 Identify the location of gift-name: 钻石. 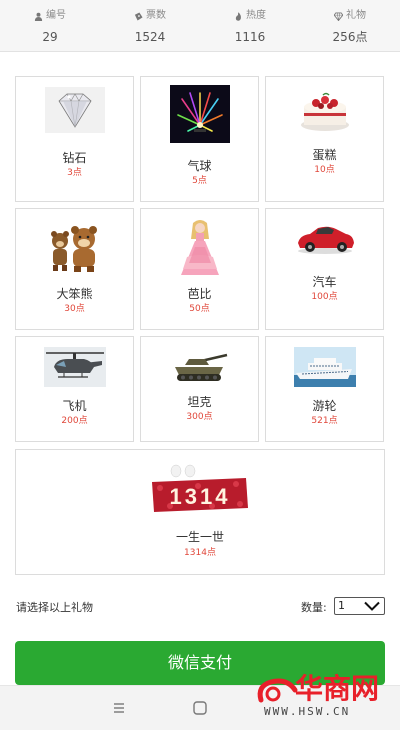
(74, 158).